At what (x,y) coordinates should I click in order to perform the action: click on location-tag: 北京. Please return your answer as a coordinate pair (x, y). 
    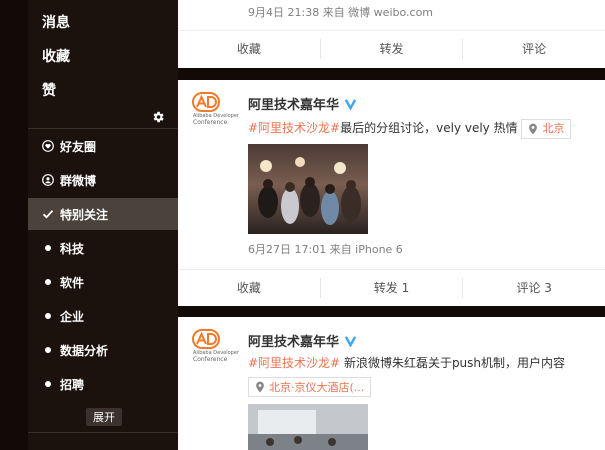
    Looking at the image, I should click on (546, 128).